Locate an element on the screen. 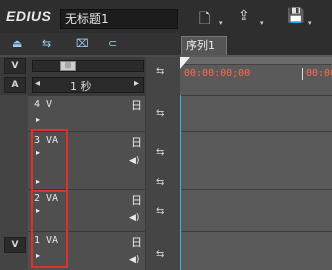 This screenshot has width=332, height=270. import-icon: ⇪ is located at coordinates (244, 16).